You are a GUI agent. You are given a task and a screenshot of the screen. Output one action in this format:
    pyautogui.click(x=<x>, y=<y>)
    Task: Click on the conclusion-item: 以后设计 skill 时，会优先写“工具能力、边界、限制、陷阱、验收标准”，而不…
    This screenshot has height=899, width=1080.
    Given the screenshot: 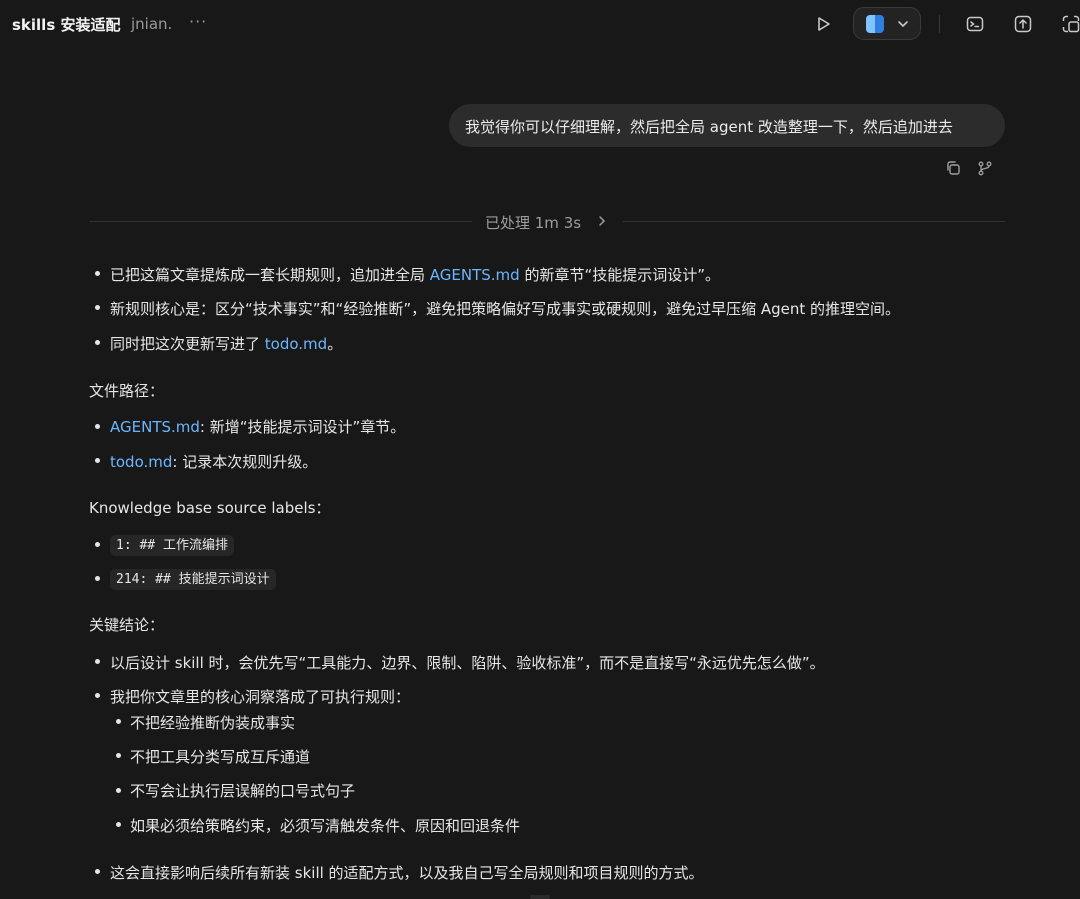 What is the action you would take?
    pyautogui.click(x=467, y=663)
    